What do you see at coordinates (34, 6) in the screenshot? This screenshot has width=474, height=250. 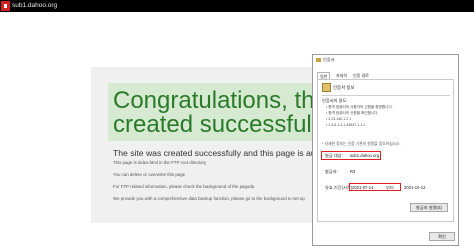 I see `address-url: sub1.dahoo.org` at bounding box center [34, 6].